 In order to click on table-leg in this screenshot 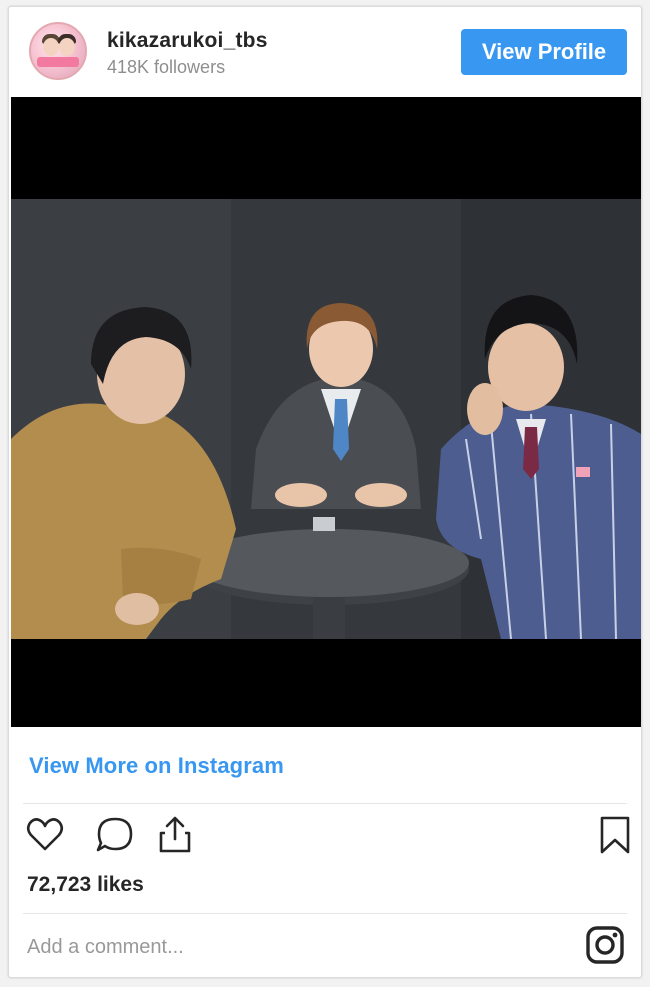, I will do `click(329, 618)`.